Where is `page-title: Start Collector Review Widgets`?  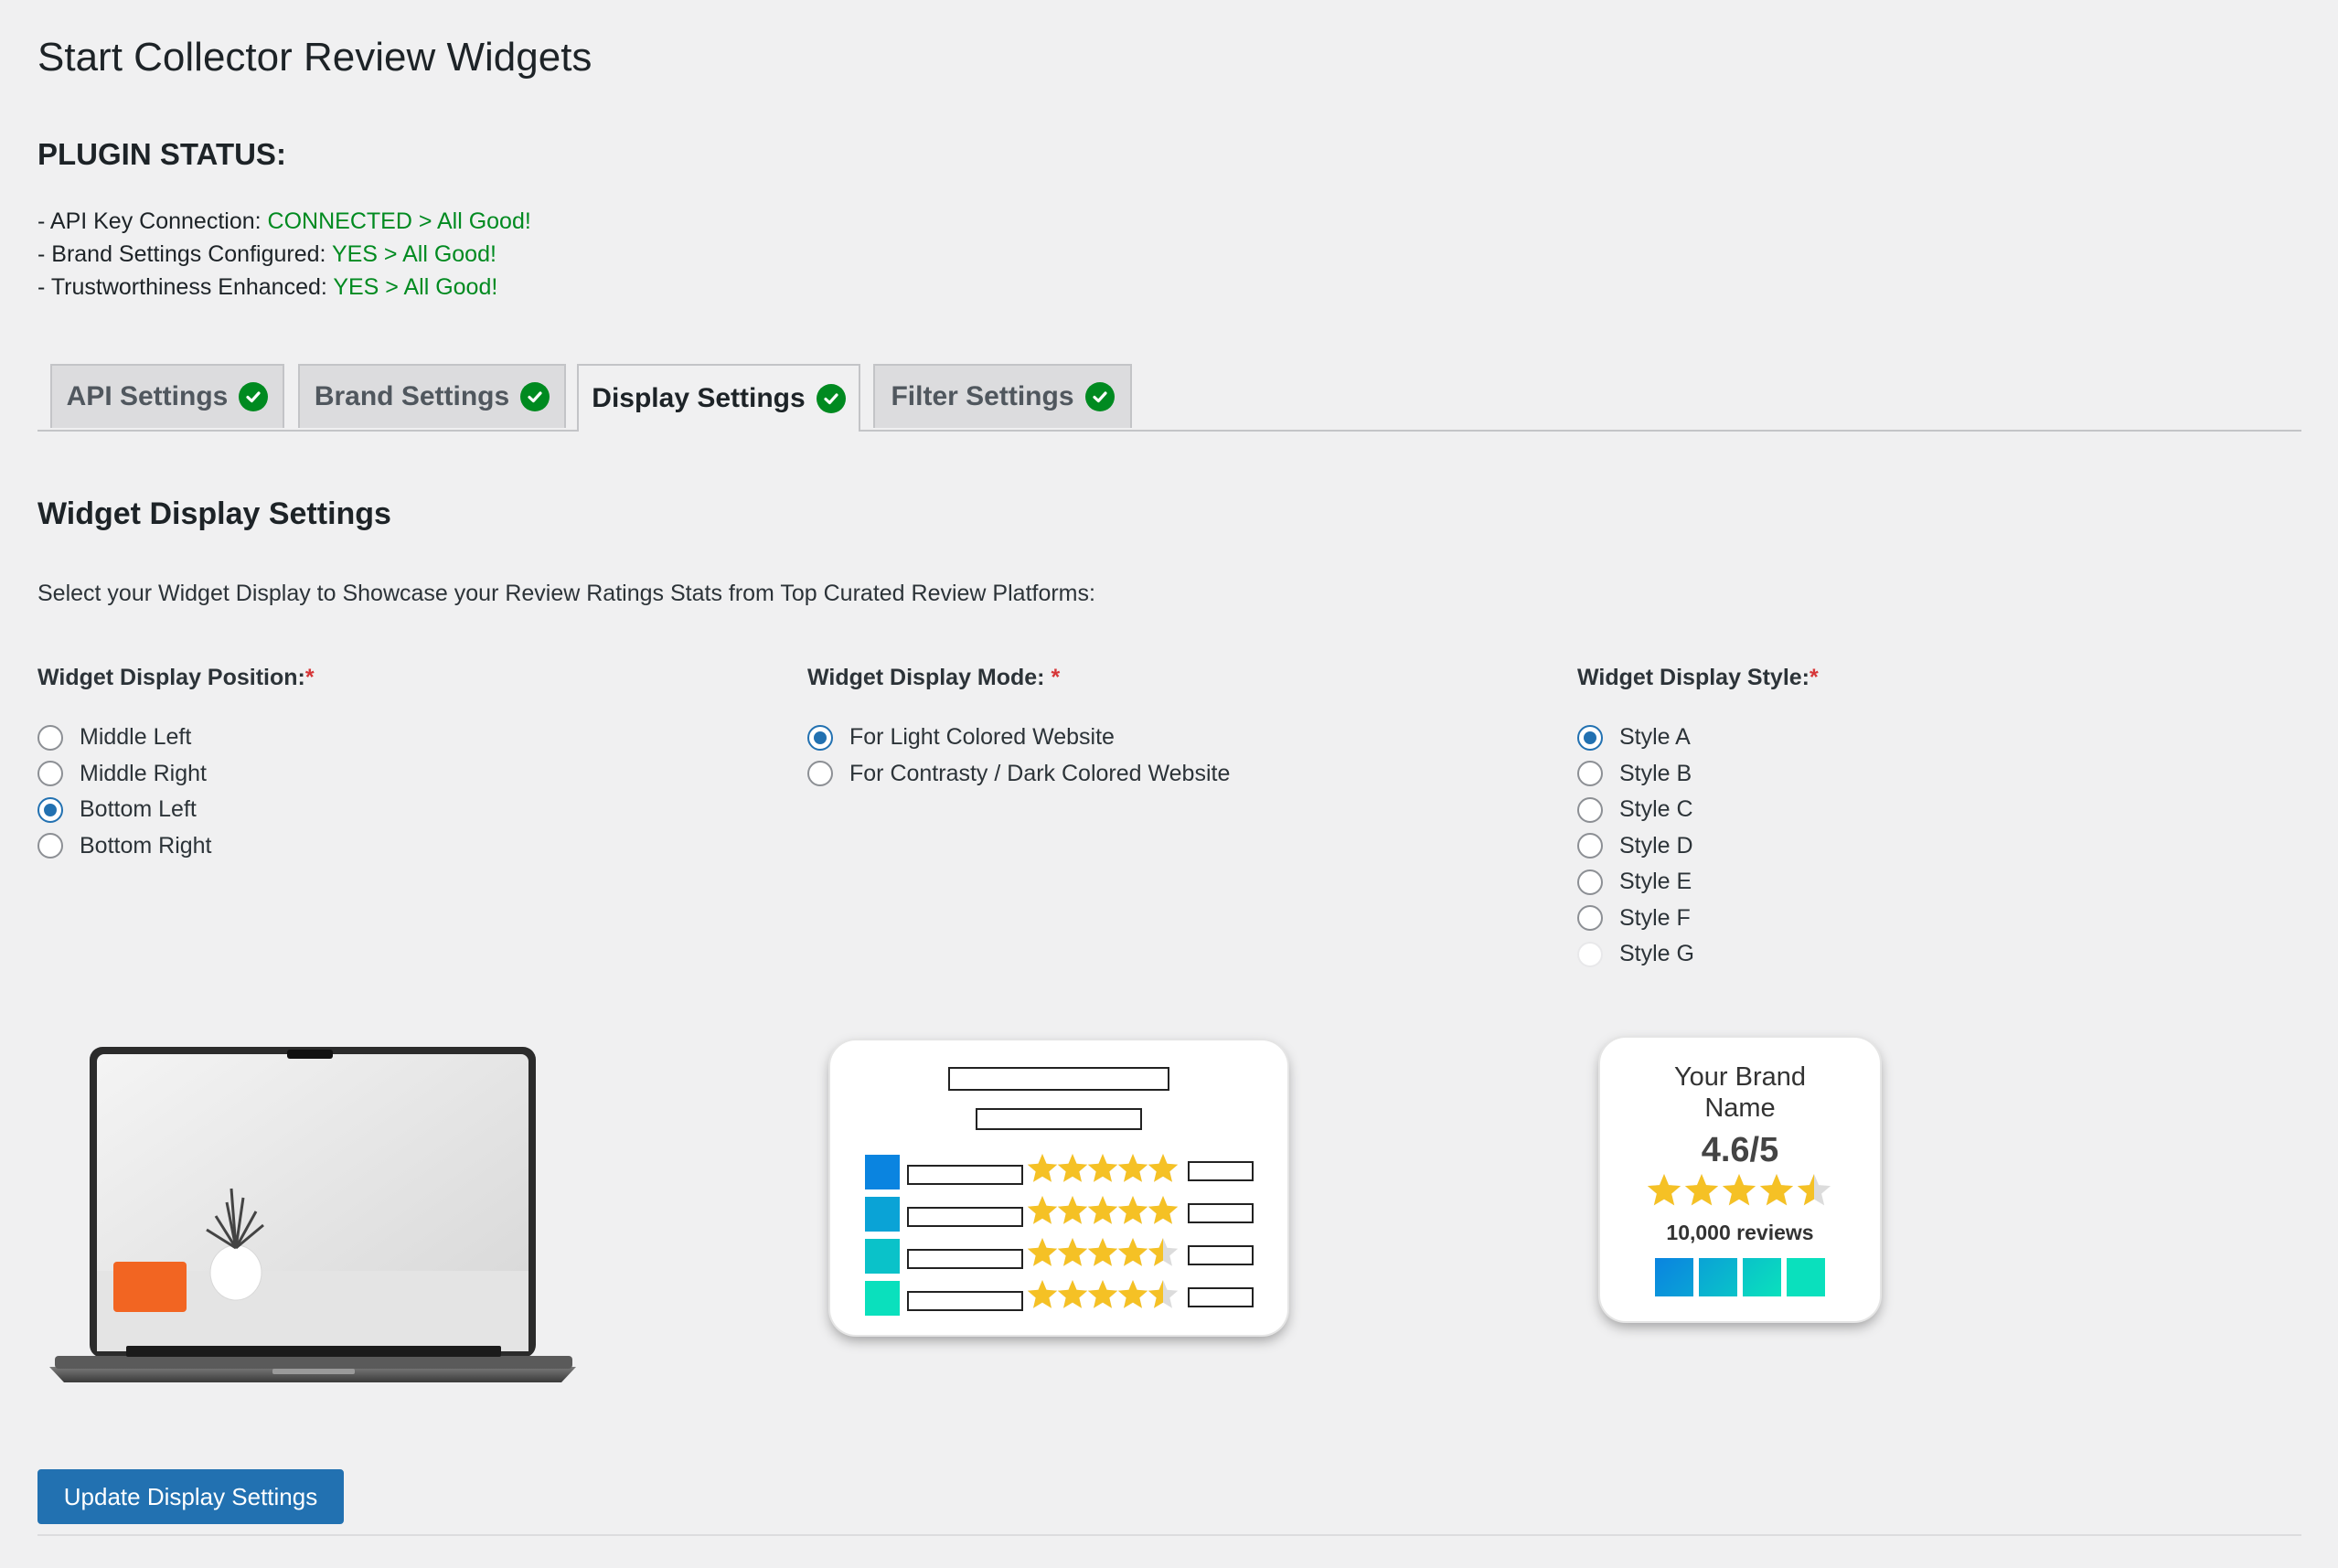
page-title: Start Collector Review Widgets is located at coordinates (315, 57).